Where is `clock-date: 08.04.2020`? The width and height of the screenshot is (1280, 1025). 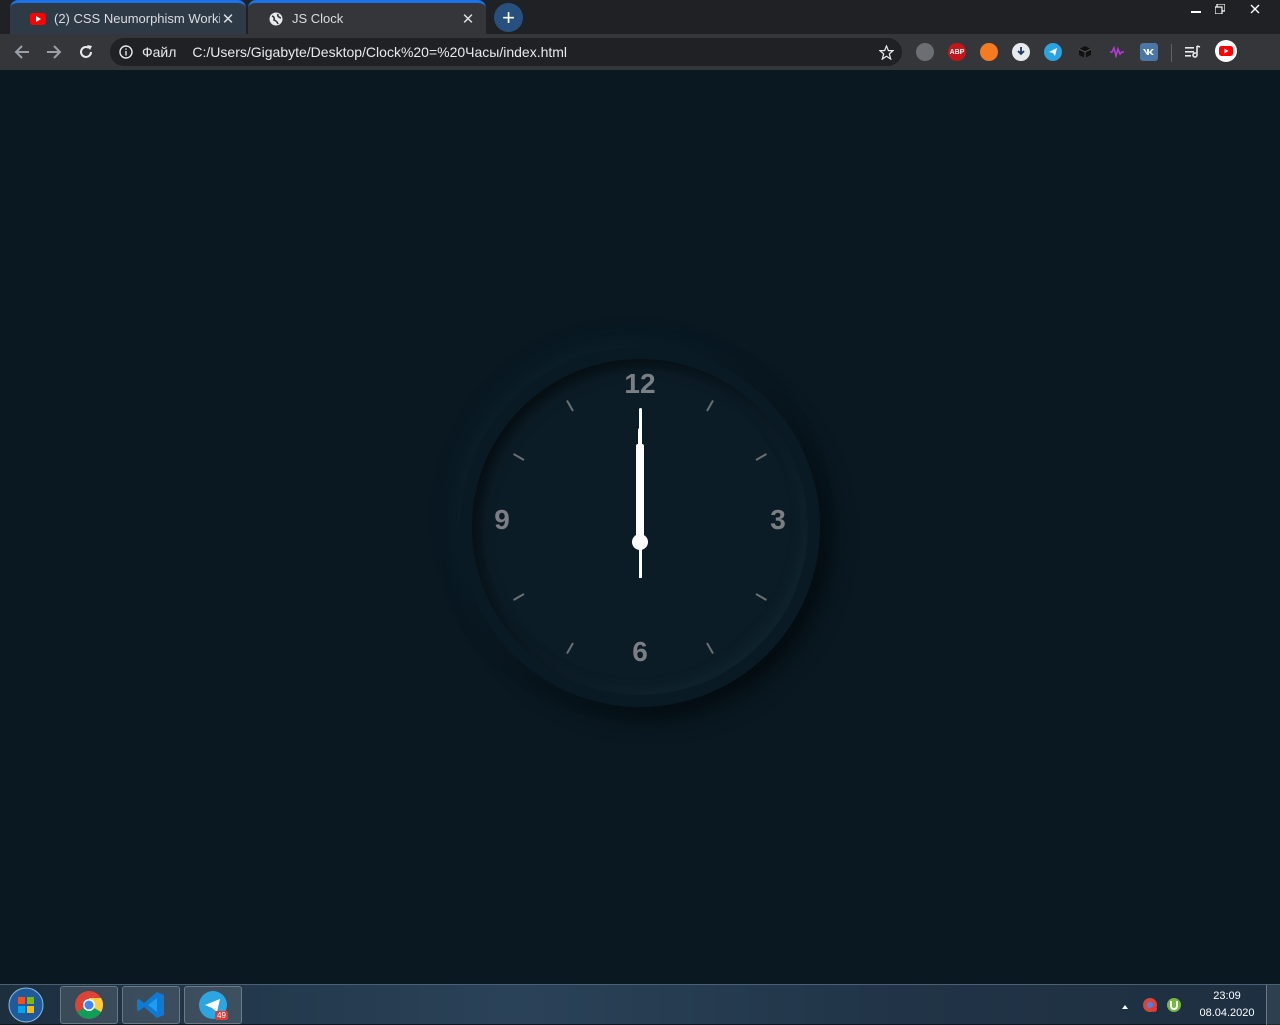 clock-date: 08.04.2020 is located at coordinates (1227, 1013).